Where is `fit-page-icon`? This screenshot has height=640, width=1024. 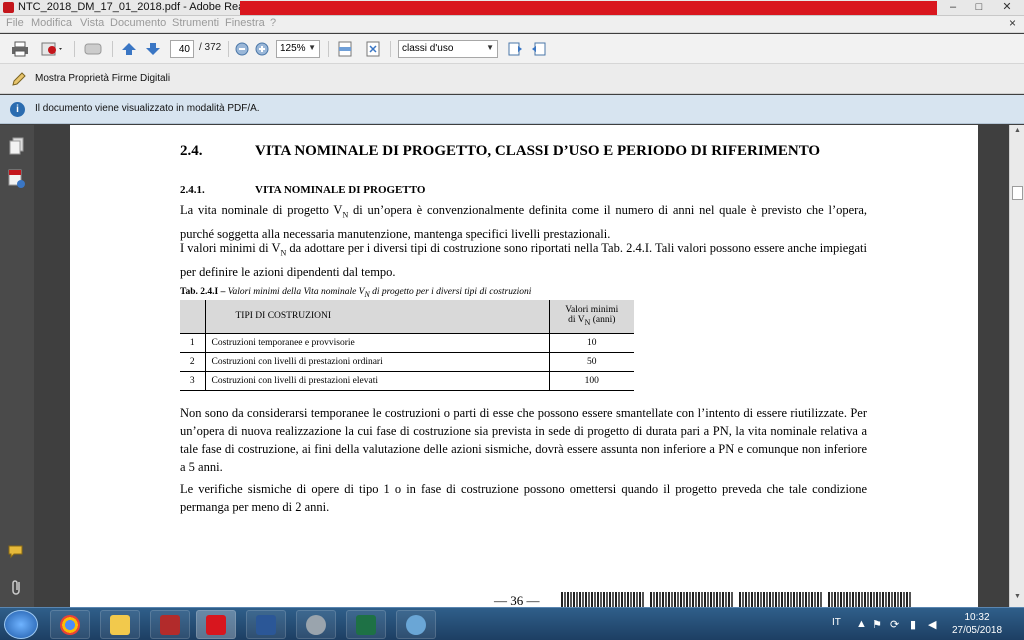 fit-page-icon is located at coordinates (373, 49).